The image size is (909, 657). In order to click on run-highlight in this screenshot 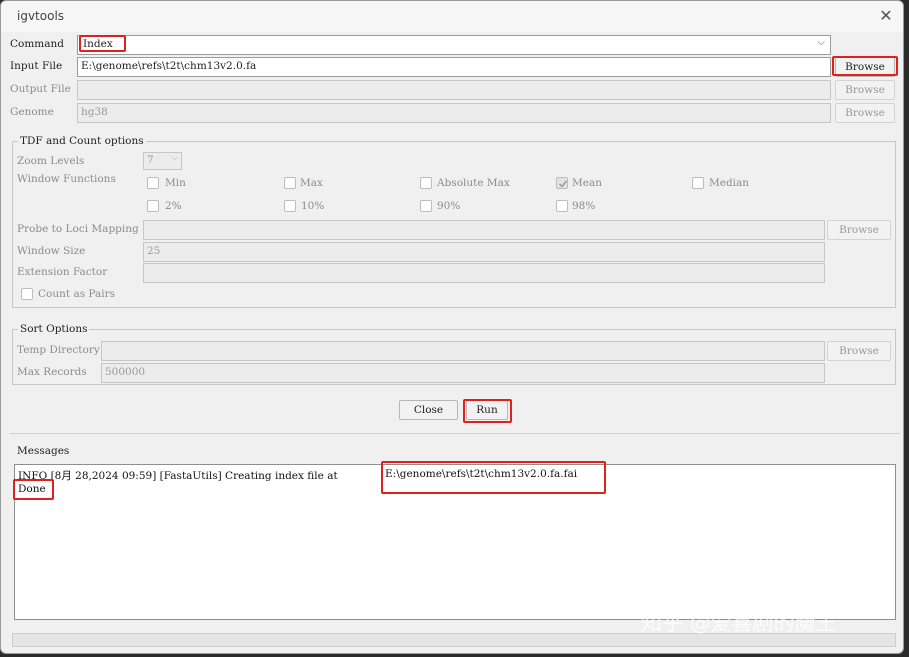, I will do `click(487, 411)`.